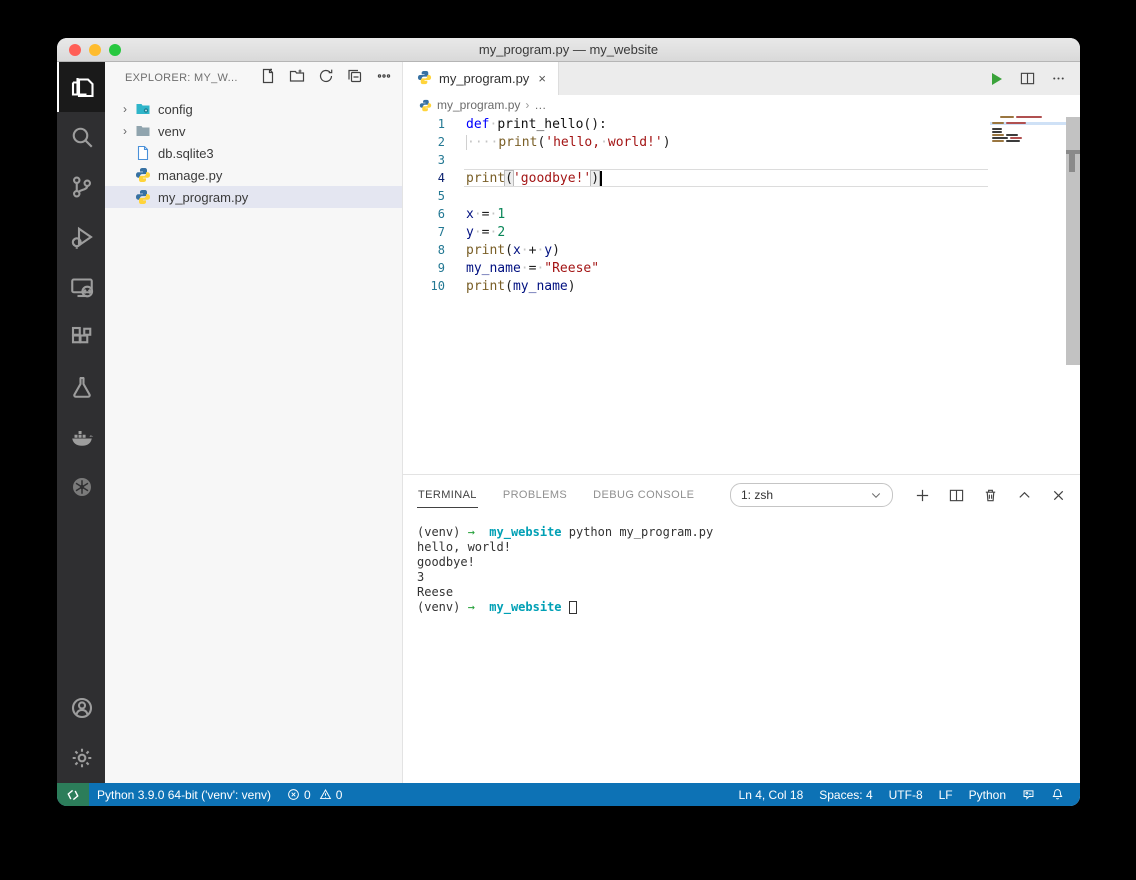 Image resolution: width=1136 pixels, height=880 pixels. I want to click on line-number: 8, so click(441, 250).